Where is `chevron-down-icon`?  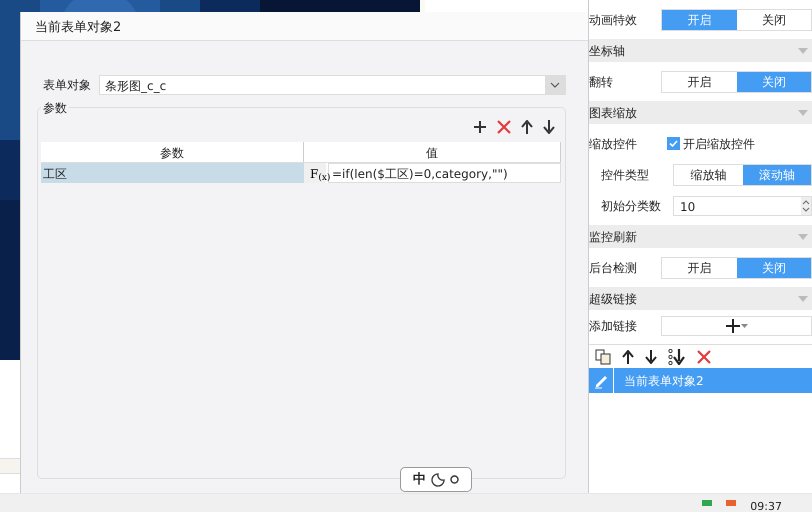
chevron-down-icon is located at coordinates (555, 85).